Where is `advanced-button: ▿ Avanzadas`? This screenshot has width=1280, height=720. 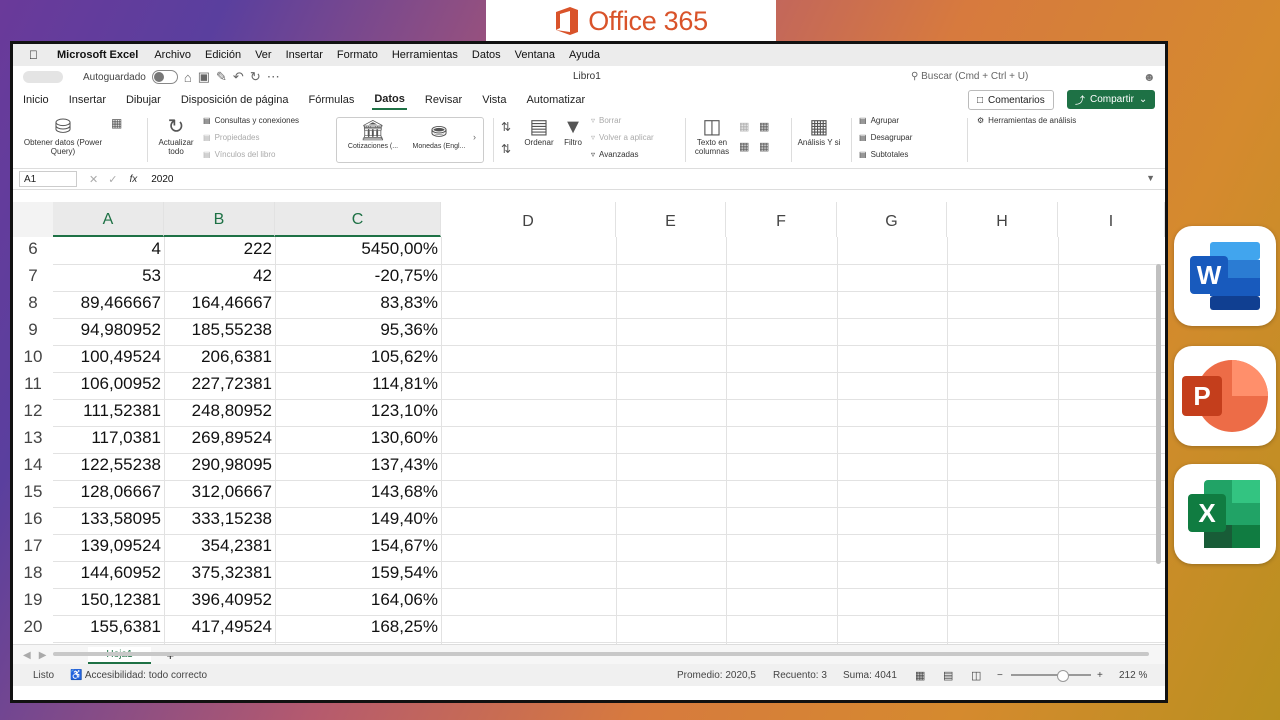
advanced-button: ▿ Avanzadas is located at coordinates (614, 154).